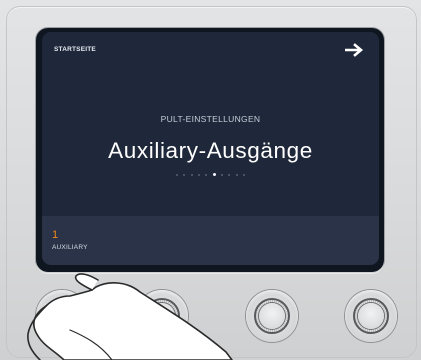 The image size is (421, 360). Describe the element at coordinates (55, 235) in the screenshot. I see `auxiliary-value: 1` at that location.